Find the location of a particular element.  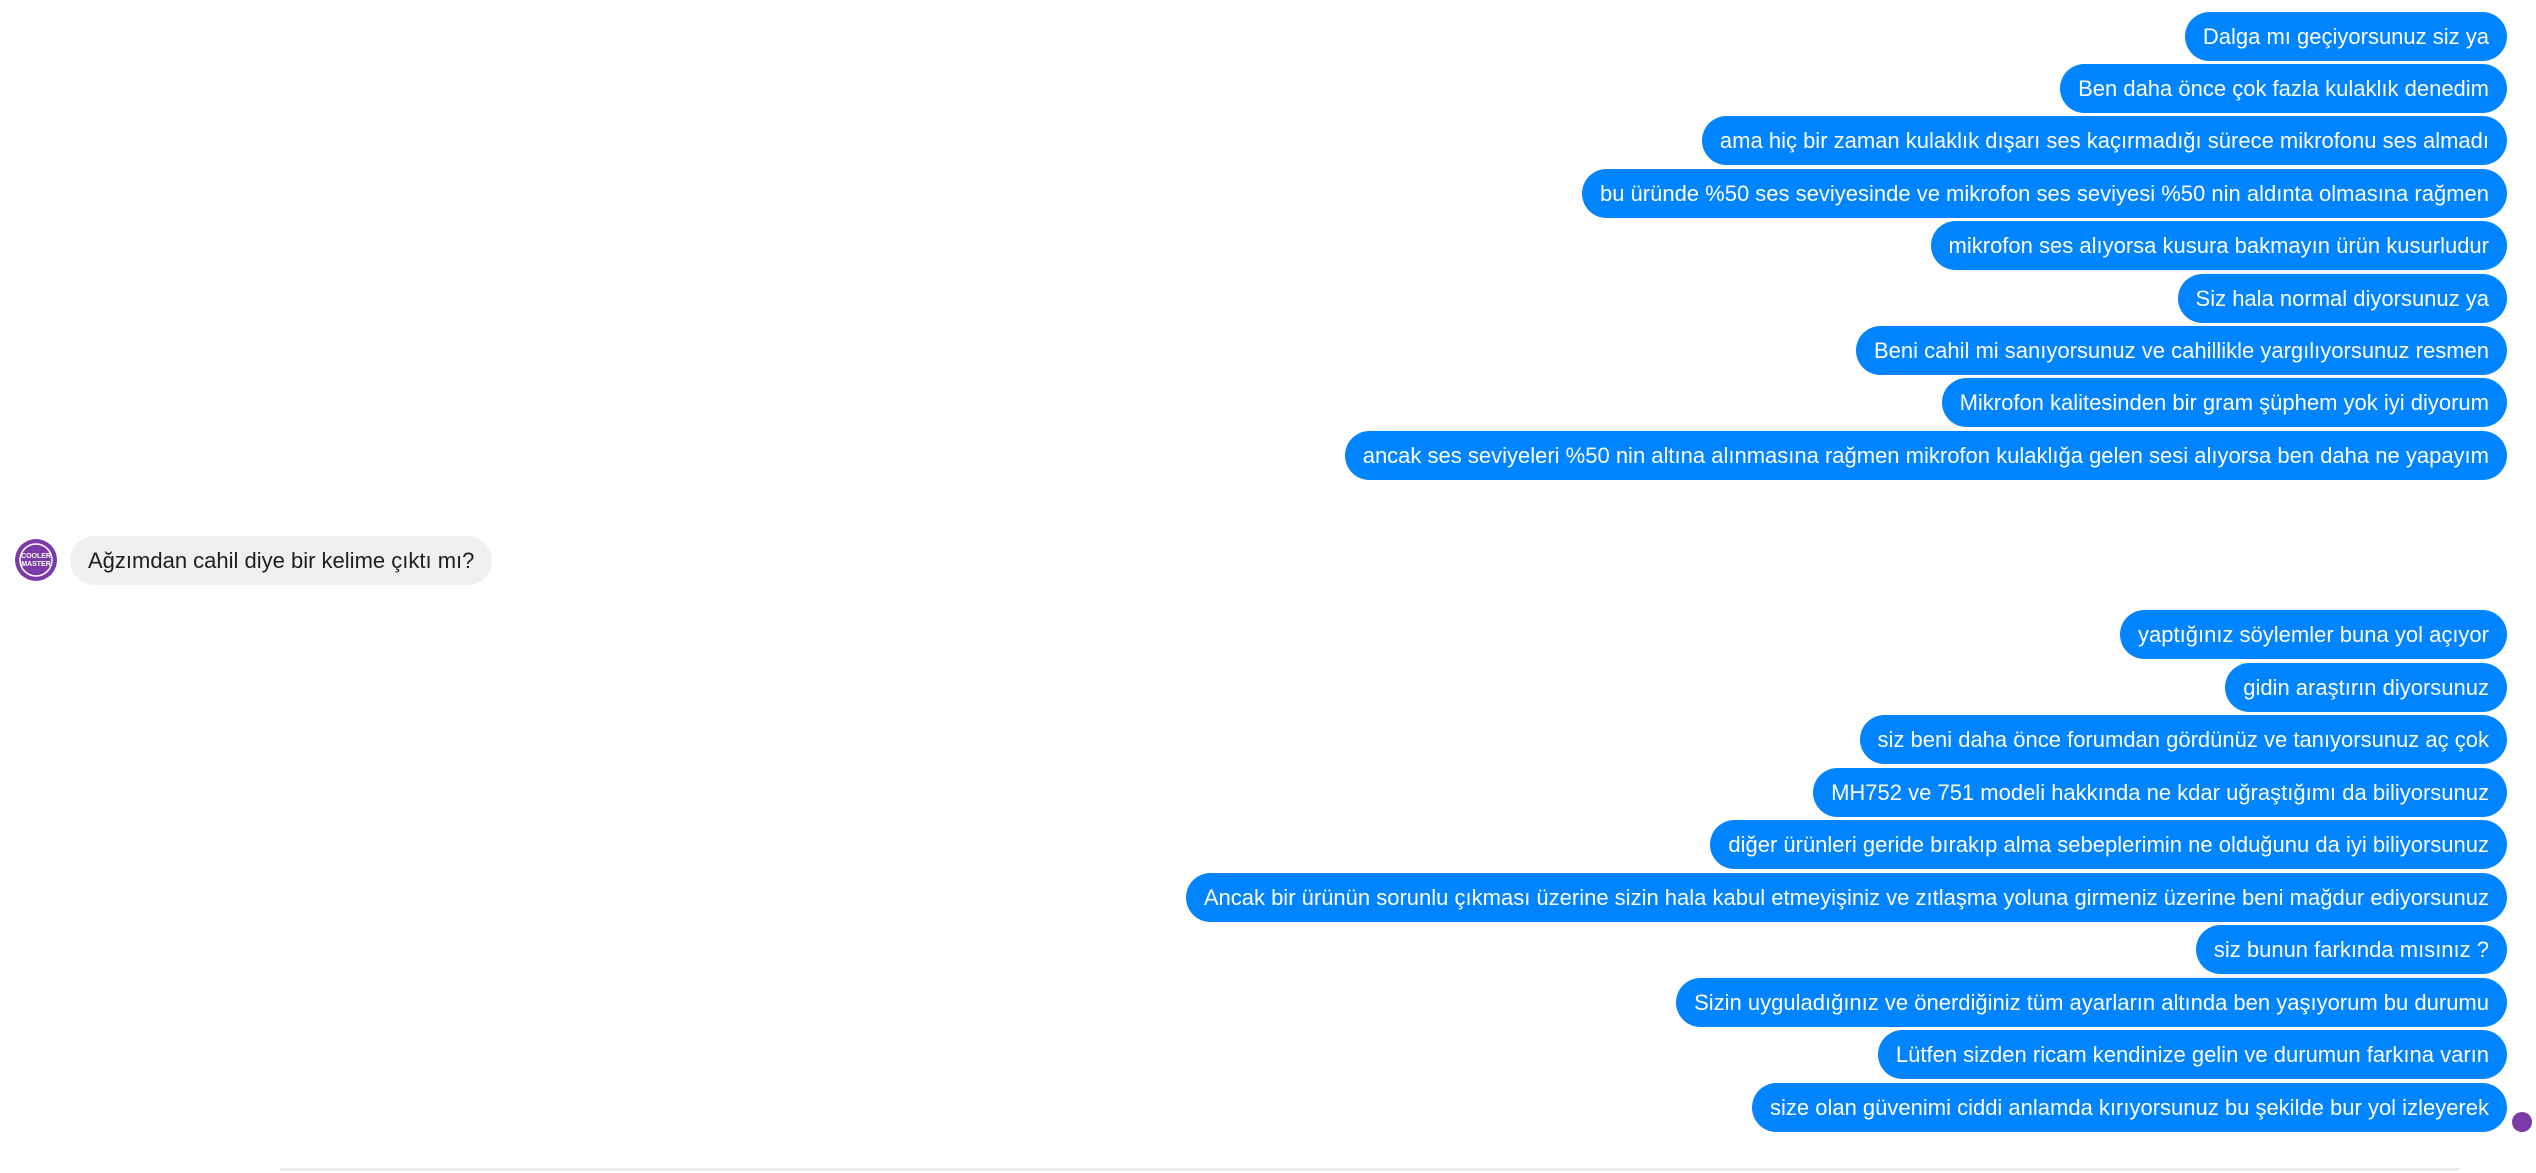

outgoing-message: Dalga mı geçiyorsunuz siz ya is located at coordinates (2345, 36).